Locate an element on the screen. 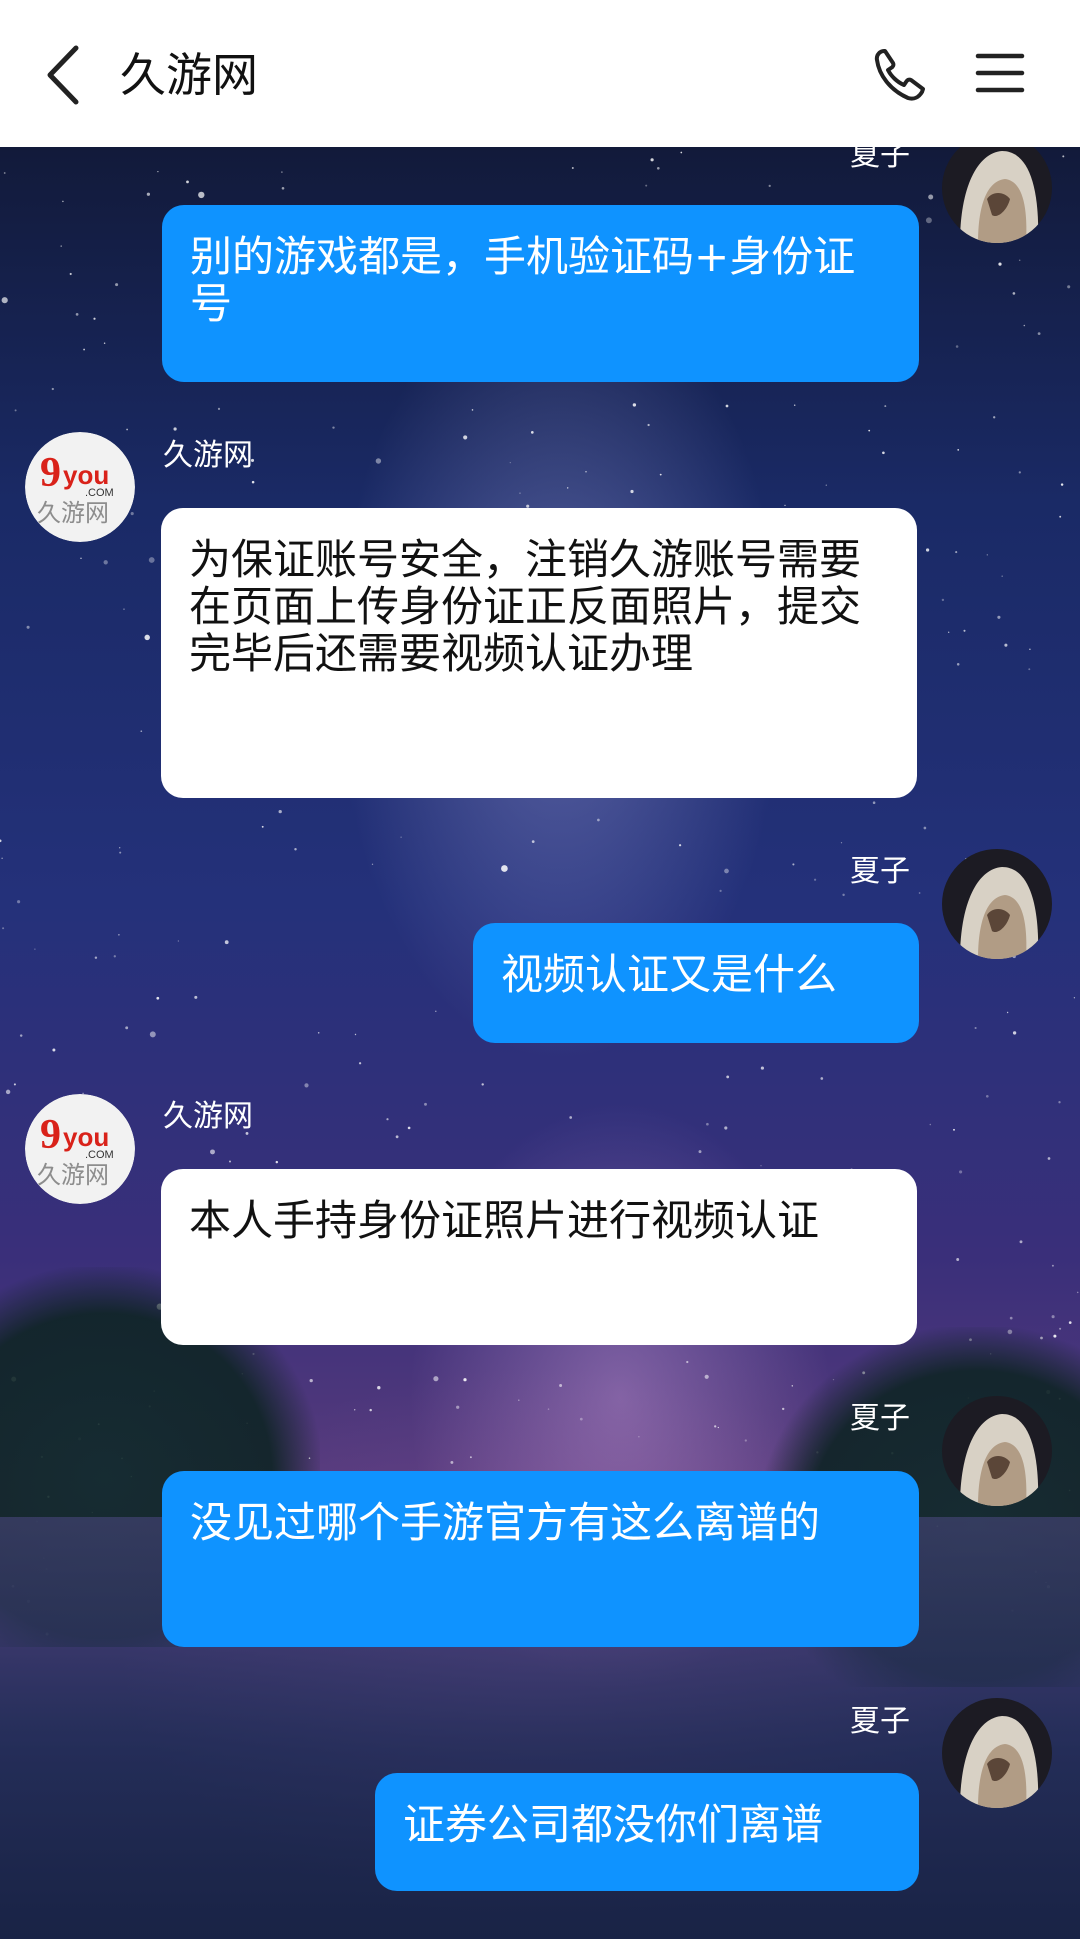 The height and width of the screenshot is (1939, 1080). back-button is located at coordinates (66, 75).